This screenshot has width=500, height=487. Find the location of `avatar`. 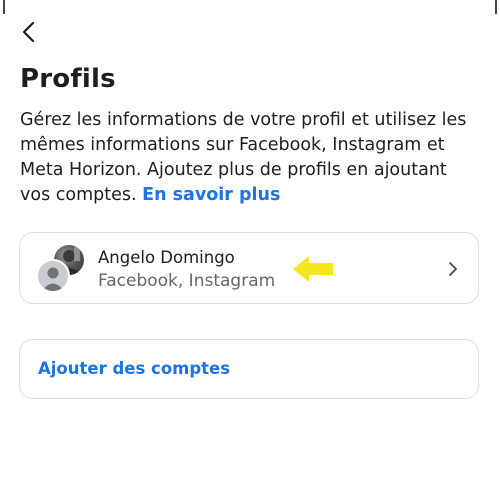

avatar is located at coordinates (61, 270).